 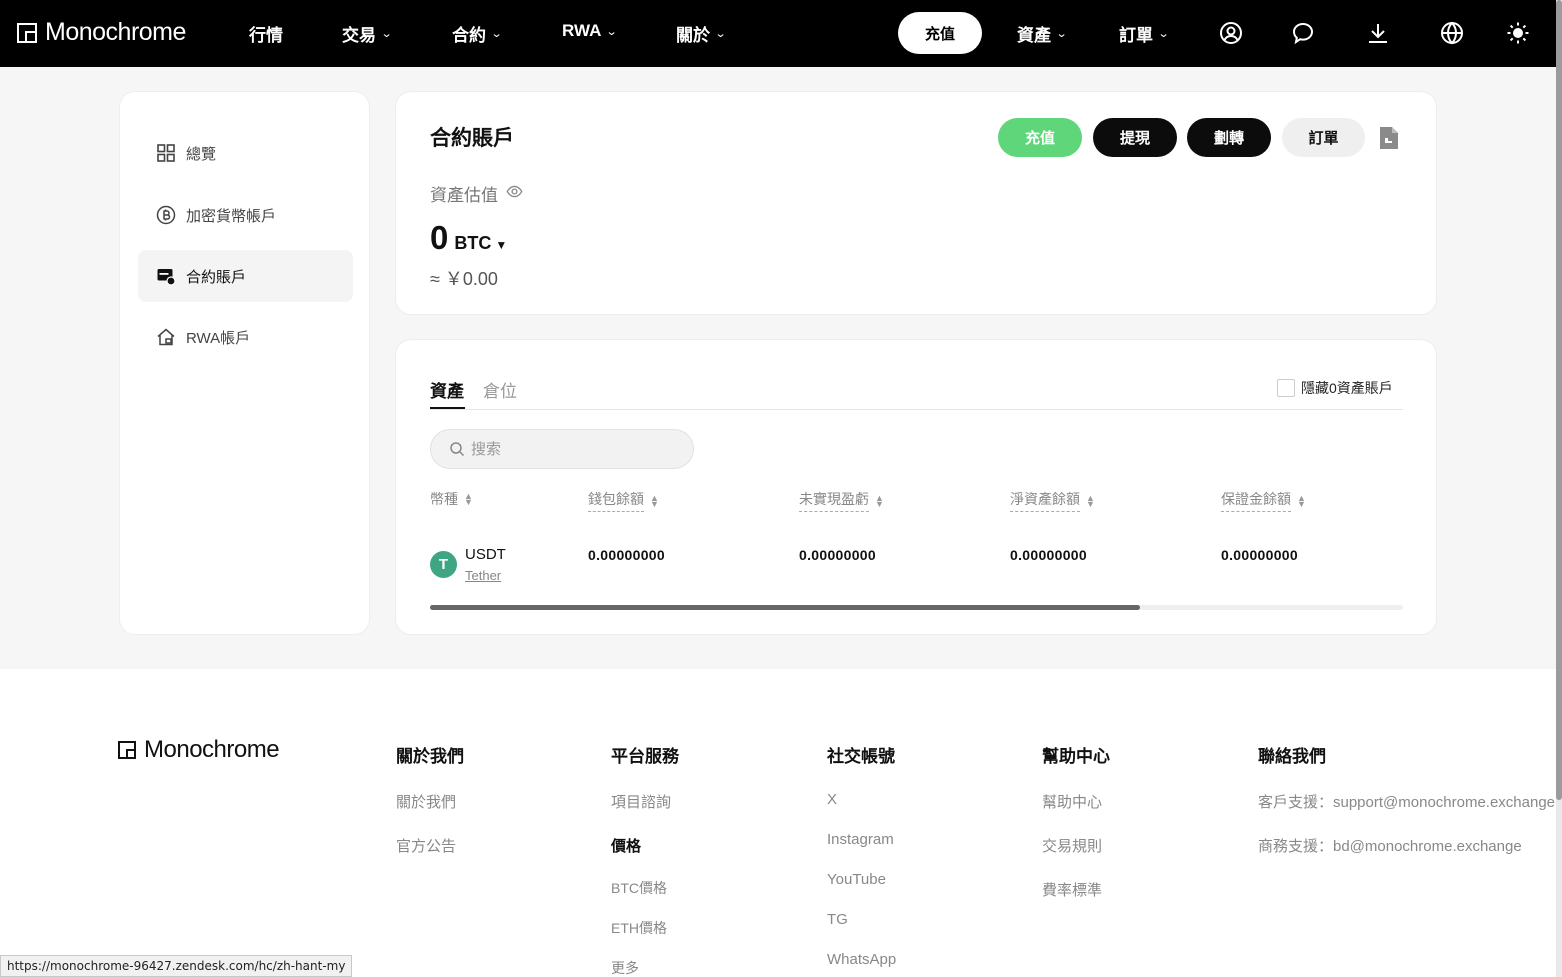 I want to click on approx-value: ≈ ￥0.00, so click(x=464, y=279).